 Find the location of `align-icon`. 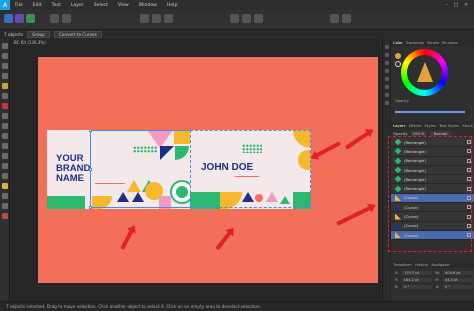

align-icon is located at coordinates (156, 18).